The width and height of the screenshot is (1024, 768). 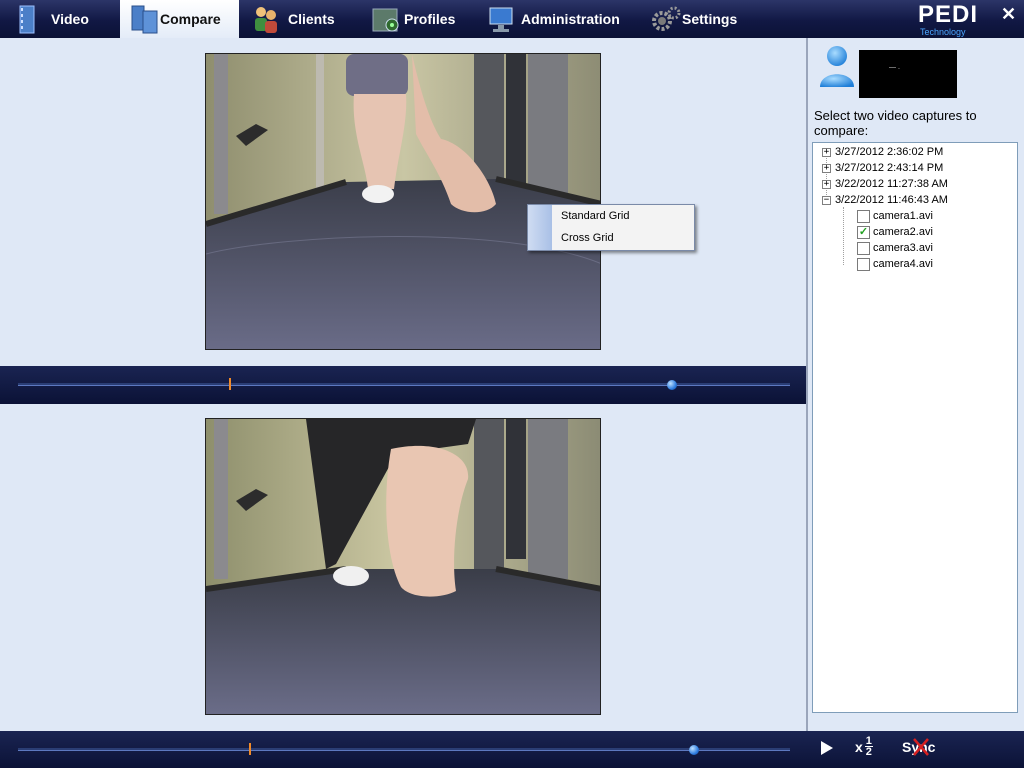 What do you see at coordinates (144, 19) in the screenshot?
I see `compare-icon` at bounding box center [144, 19].